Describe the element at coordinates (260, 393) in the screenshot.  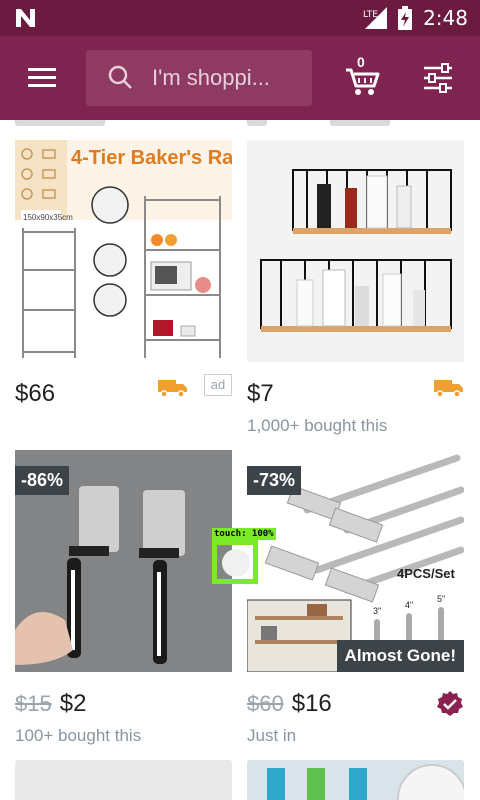
I see `price: $7` at that location.